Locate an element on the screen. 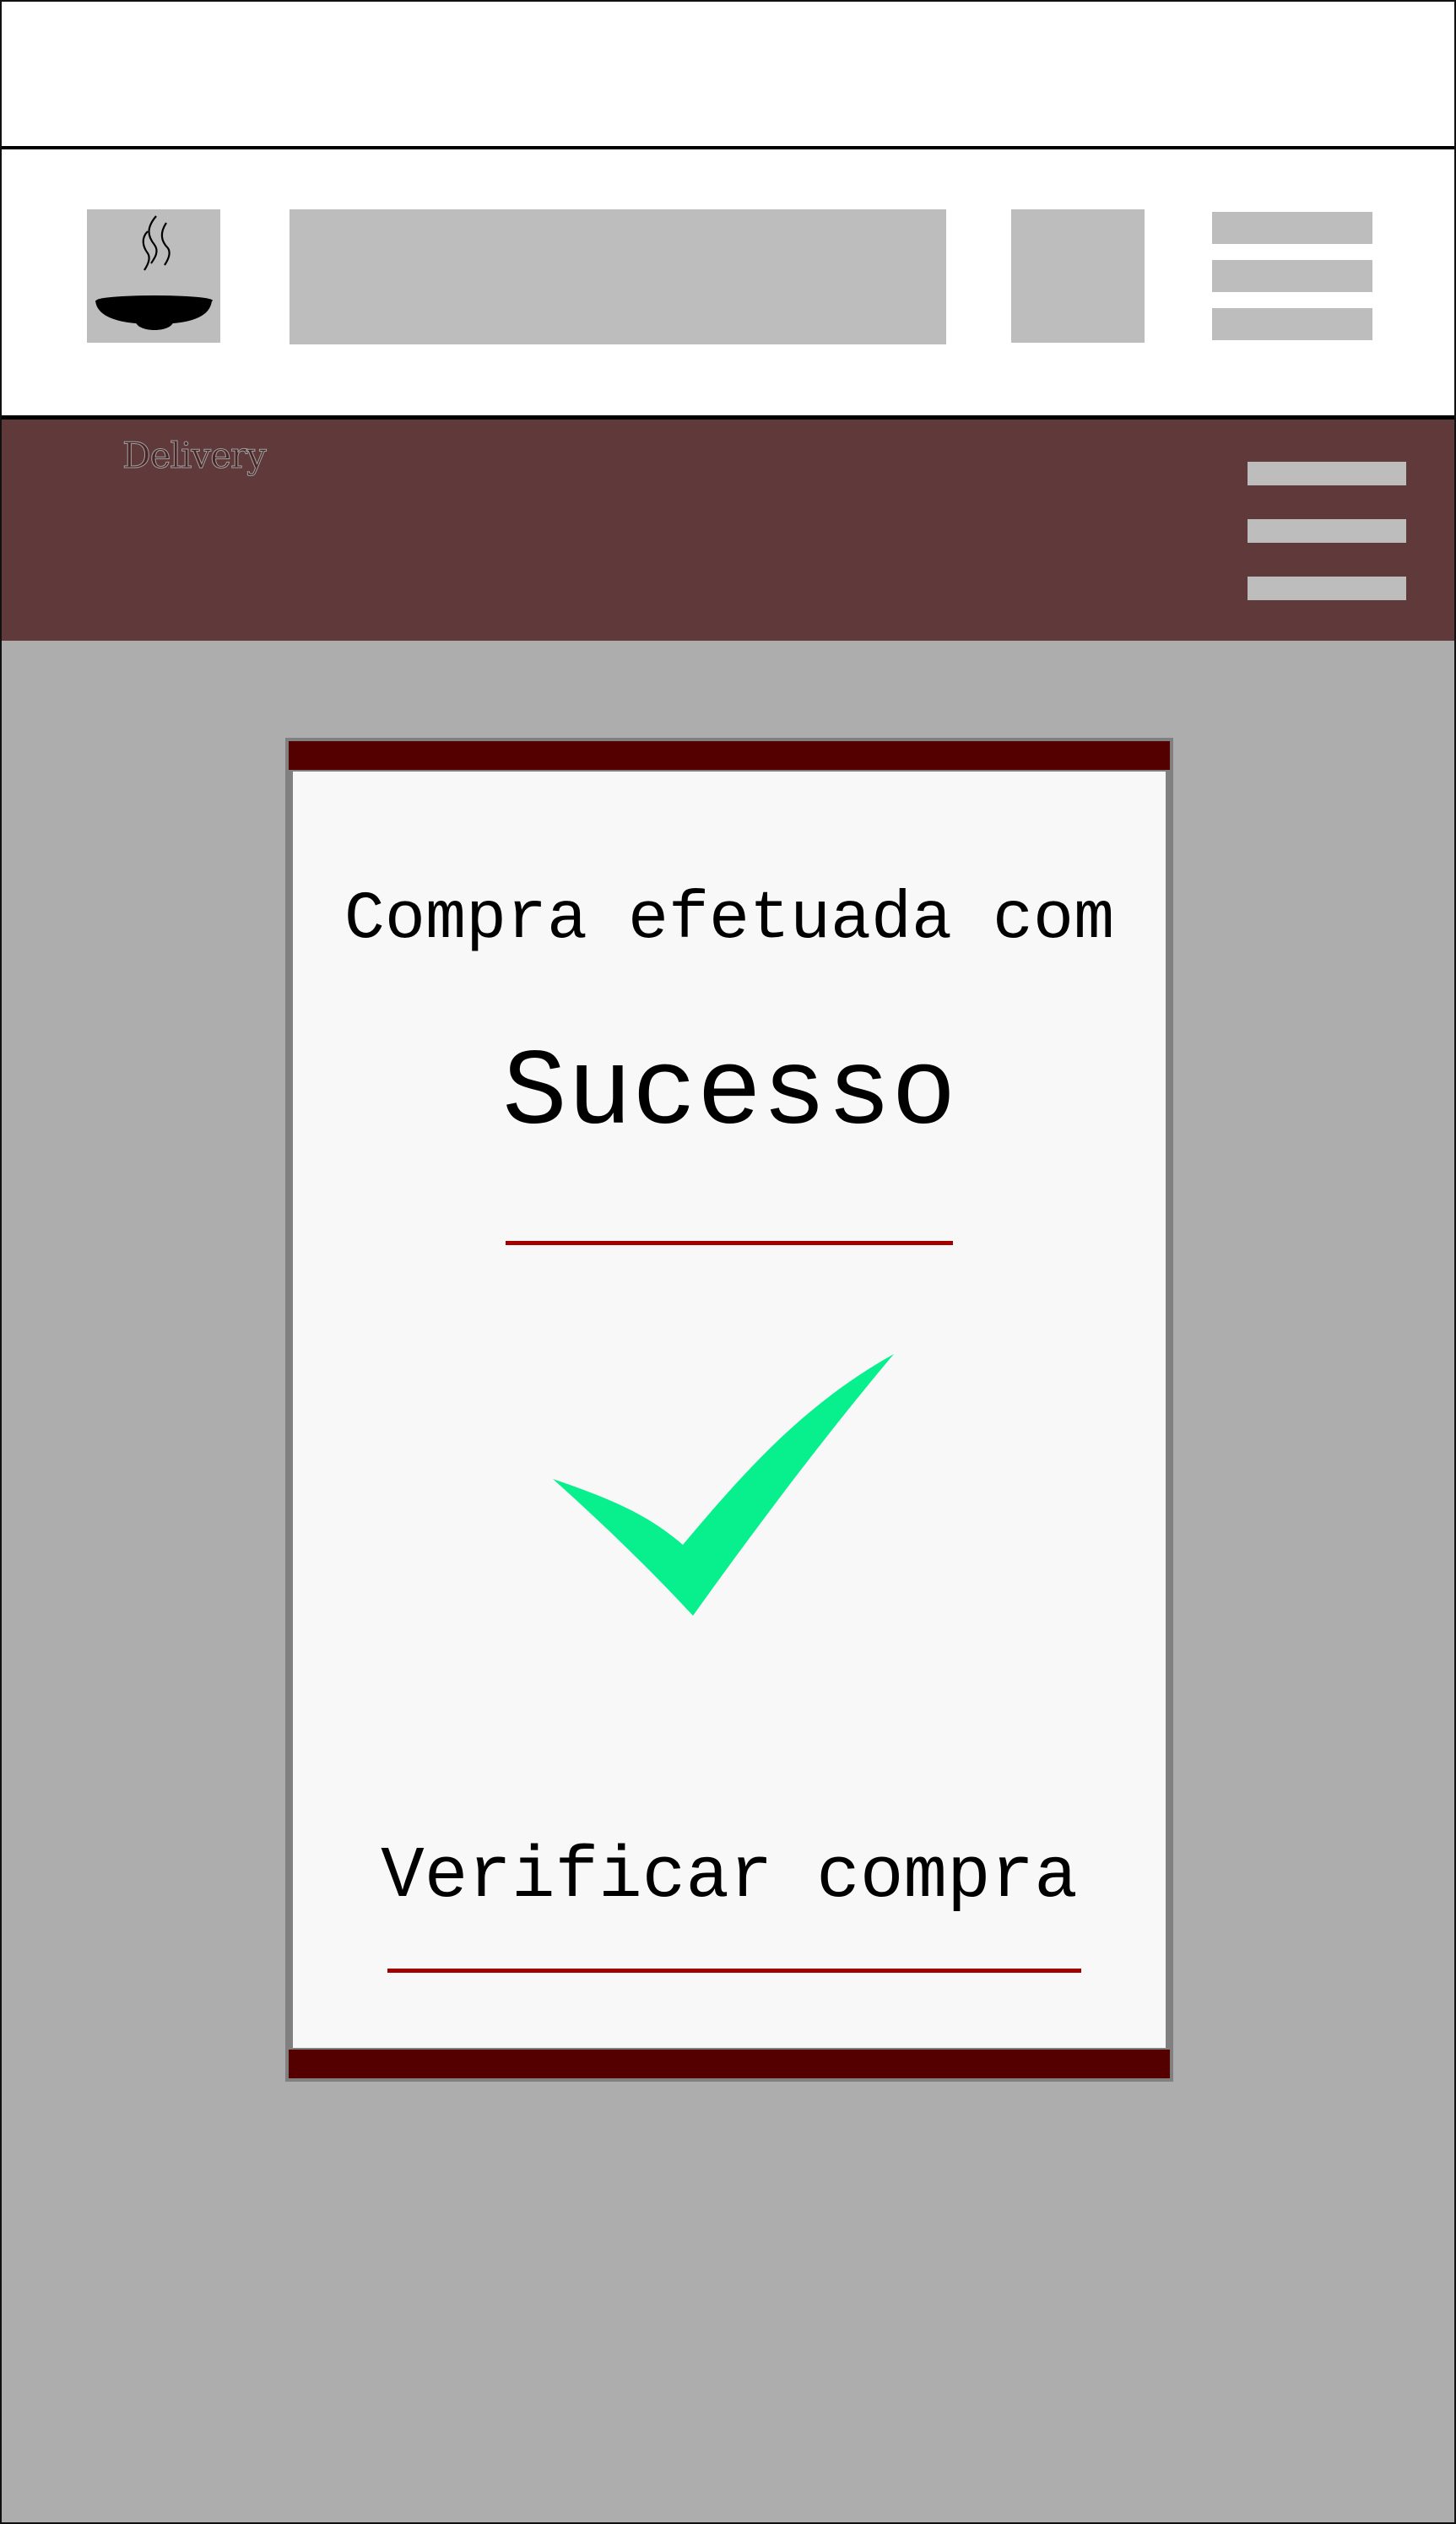 This screenshot has width=1456, height=2524. browser-toolbar is located at coordinates (728, 285).